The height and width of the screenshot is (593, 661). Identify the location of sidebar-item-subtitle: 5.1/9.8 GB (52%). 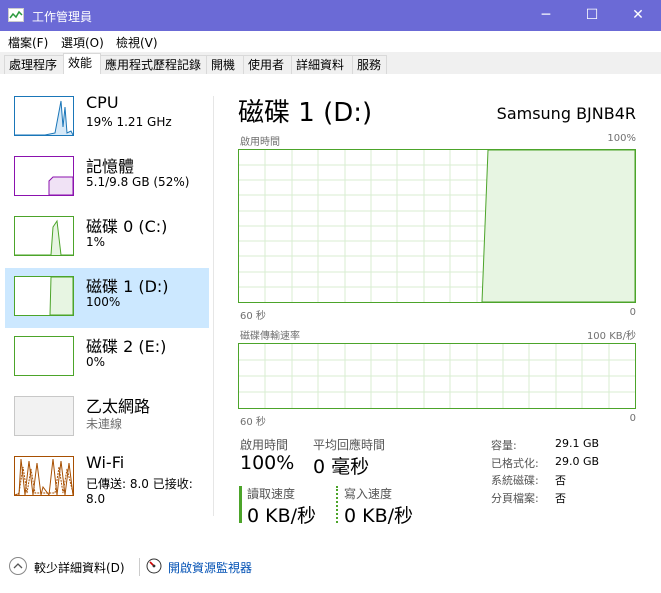
(138, 182).